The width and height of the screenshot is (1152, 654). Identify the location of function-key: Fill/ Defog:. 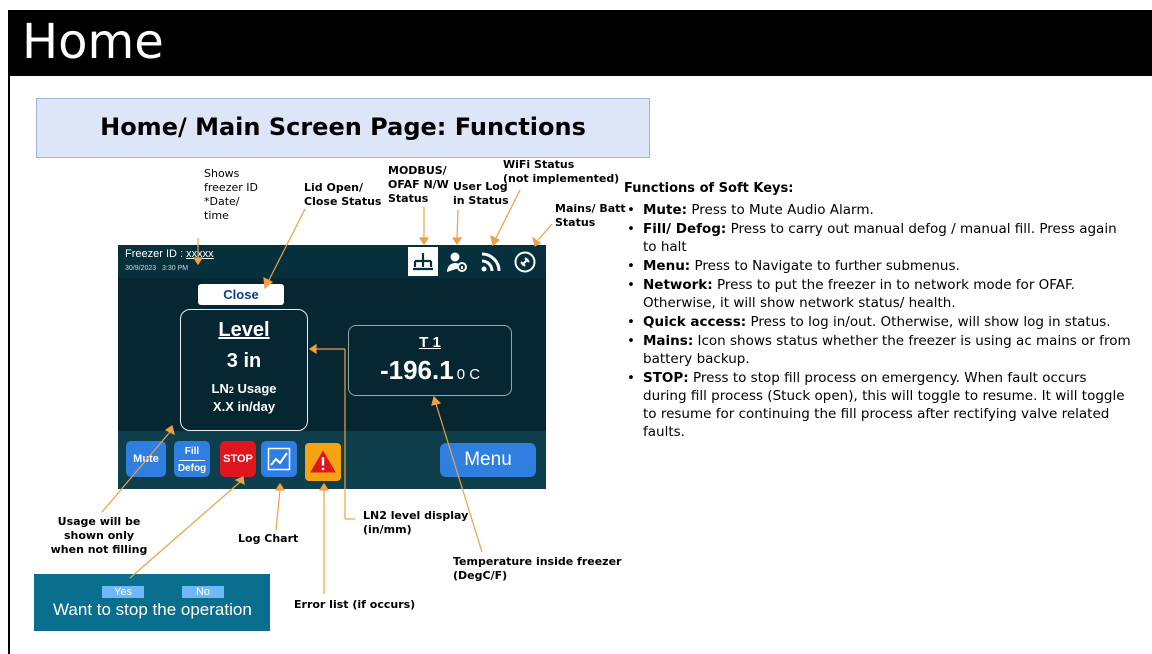
(685, 229).